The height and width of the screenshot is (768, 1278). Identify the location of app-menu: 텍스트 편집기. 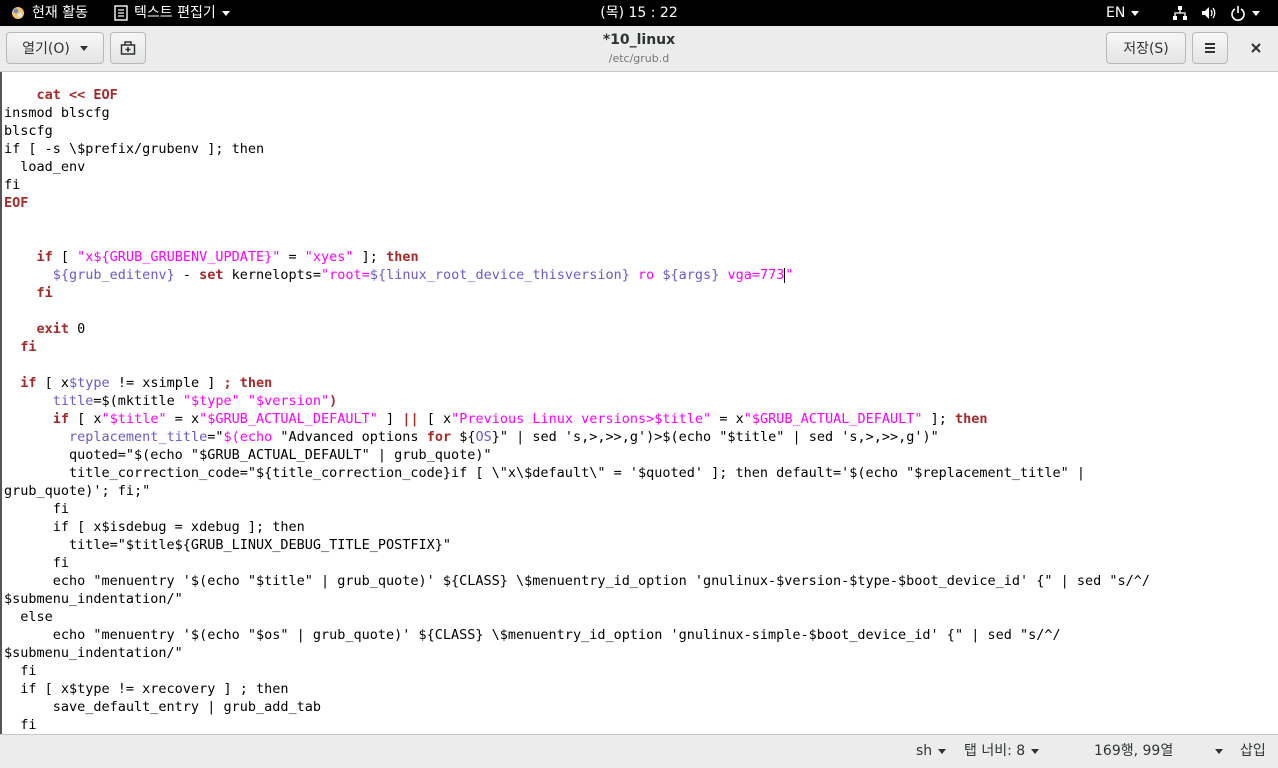
(172, 13).